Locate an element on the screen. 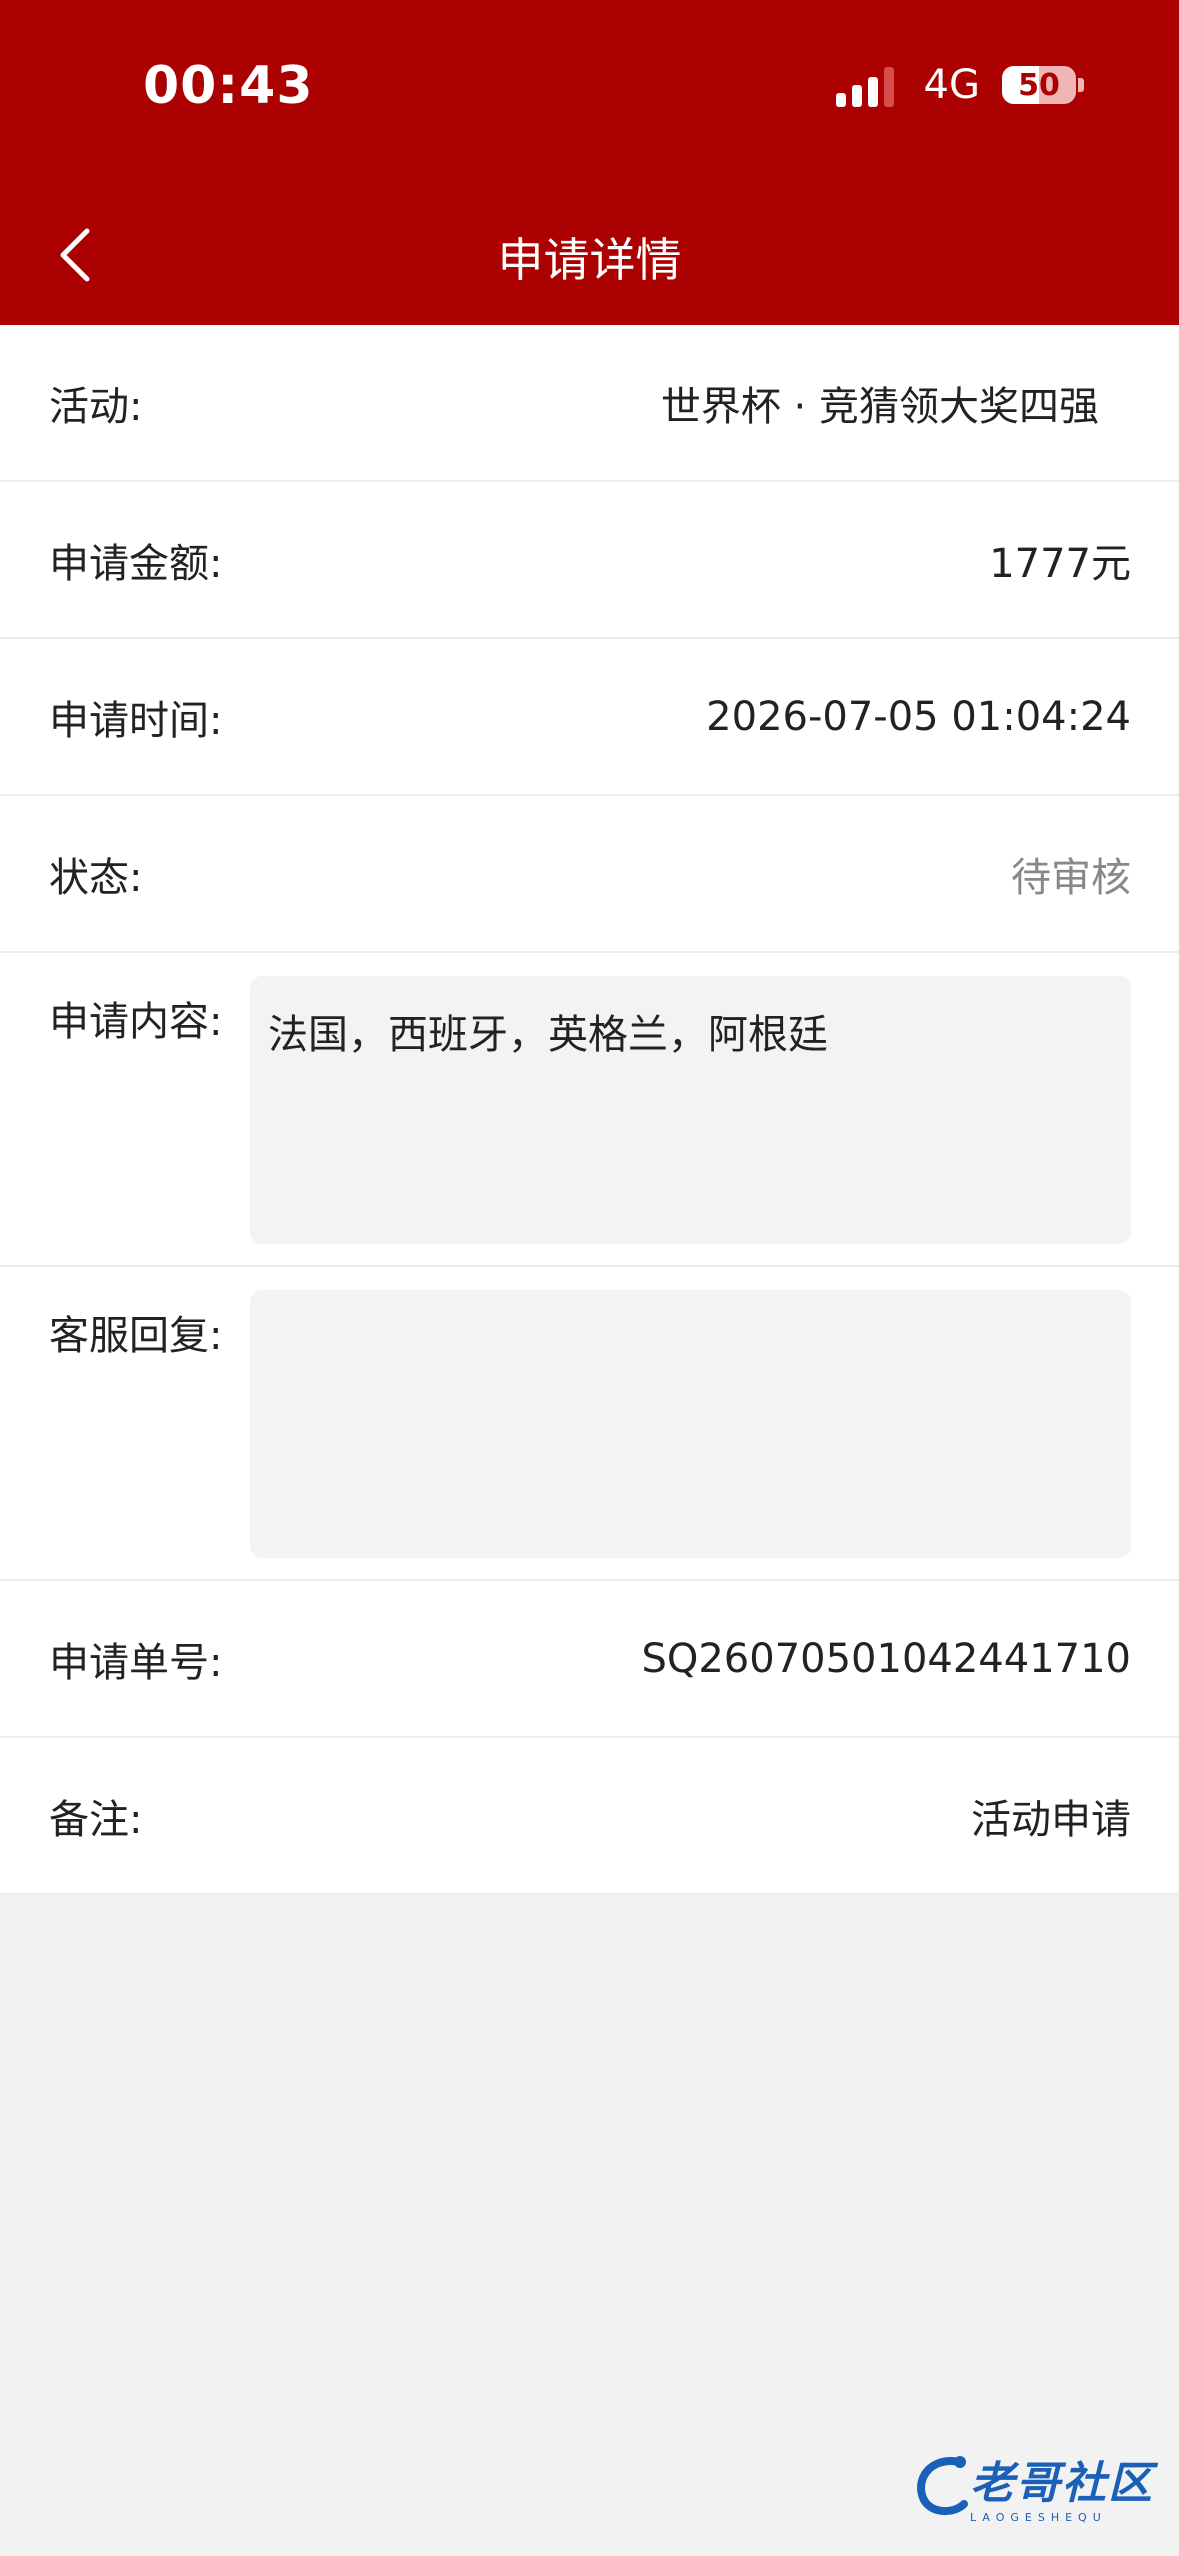 The height and width of the screenshot is (2556, 1179). detail-row-activity: 活动: 世界杯 · 竞猜领大奖四强 is located at coordinates (589, 403).